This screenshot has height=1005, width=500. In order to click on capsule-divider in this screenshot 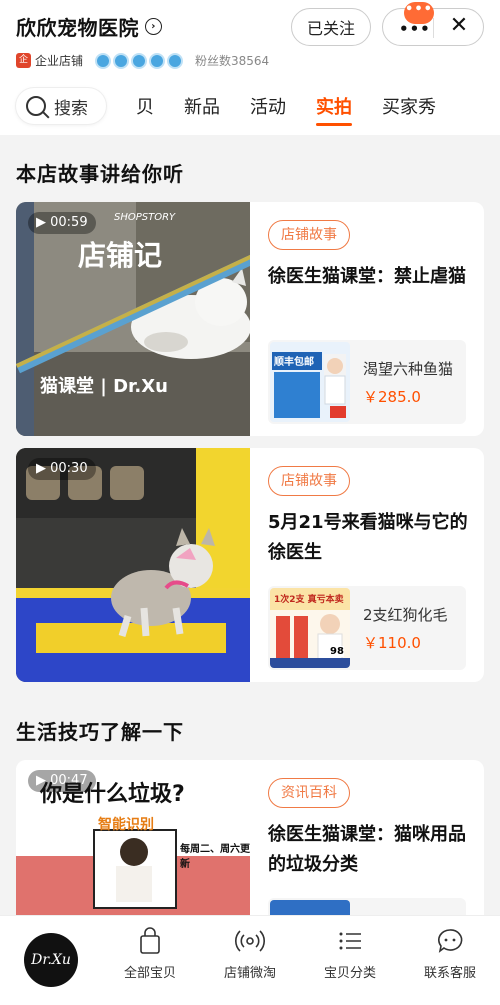, I will do `click(433, 28)`.